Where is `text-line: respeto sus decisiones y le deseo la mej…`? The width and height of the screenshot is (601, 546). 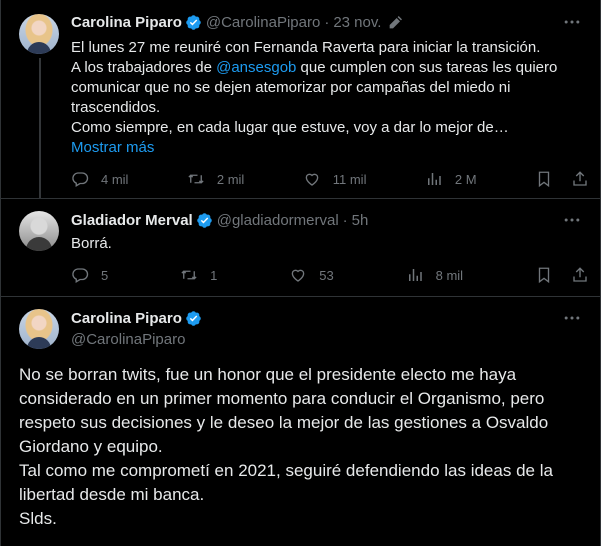 text-line: respeto sus decisiones y le deseo la mej… is located at coordinates (284, 422).